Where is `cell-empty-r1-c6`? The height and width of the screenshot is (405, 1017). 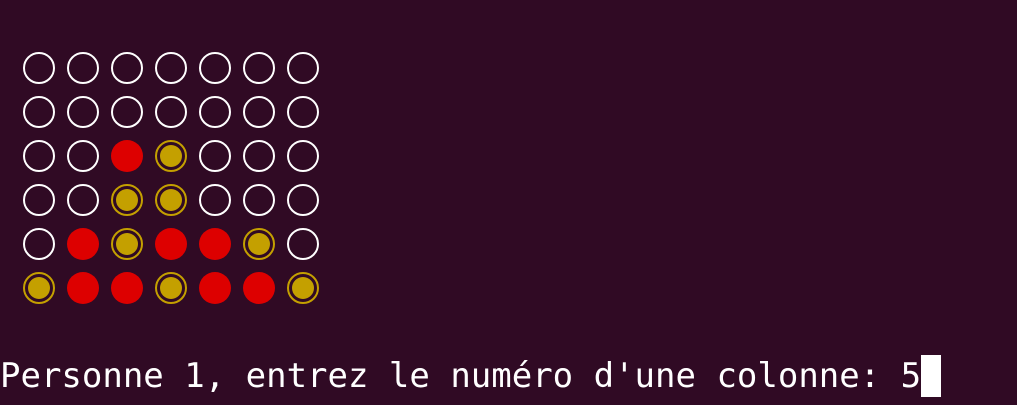 cell-empty-r1-c6 is located at coordinates (259, 68).